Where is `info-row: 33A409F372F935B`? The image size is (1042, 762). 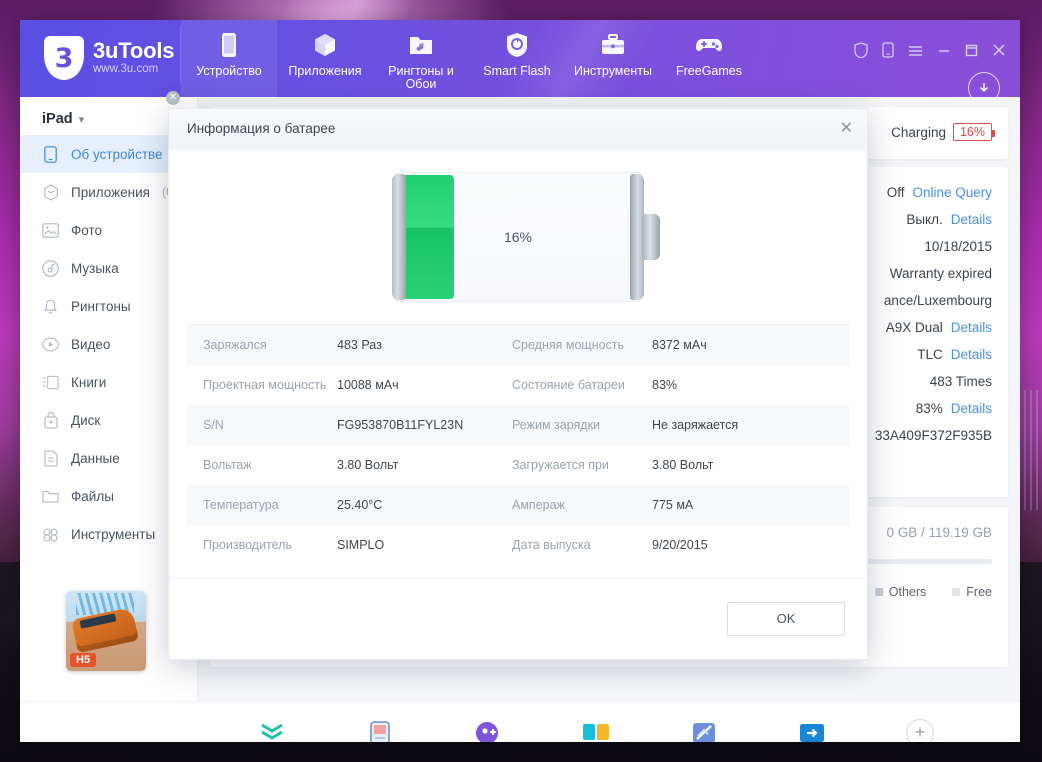 info-row: 33A409F372F935B is located at coordinates (933, 435).